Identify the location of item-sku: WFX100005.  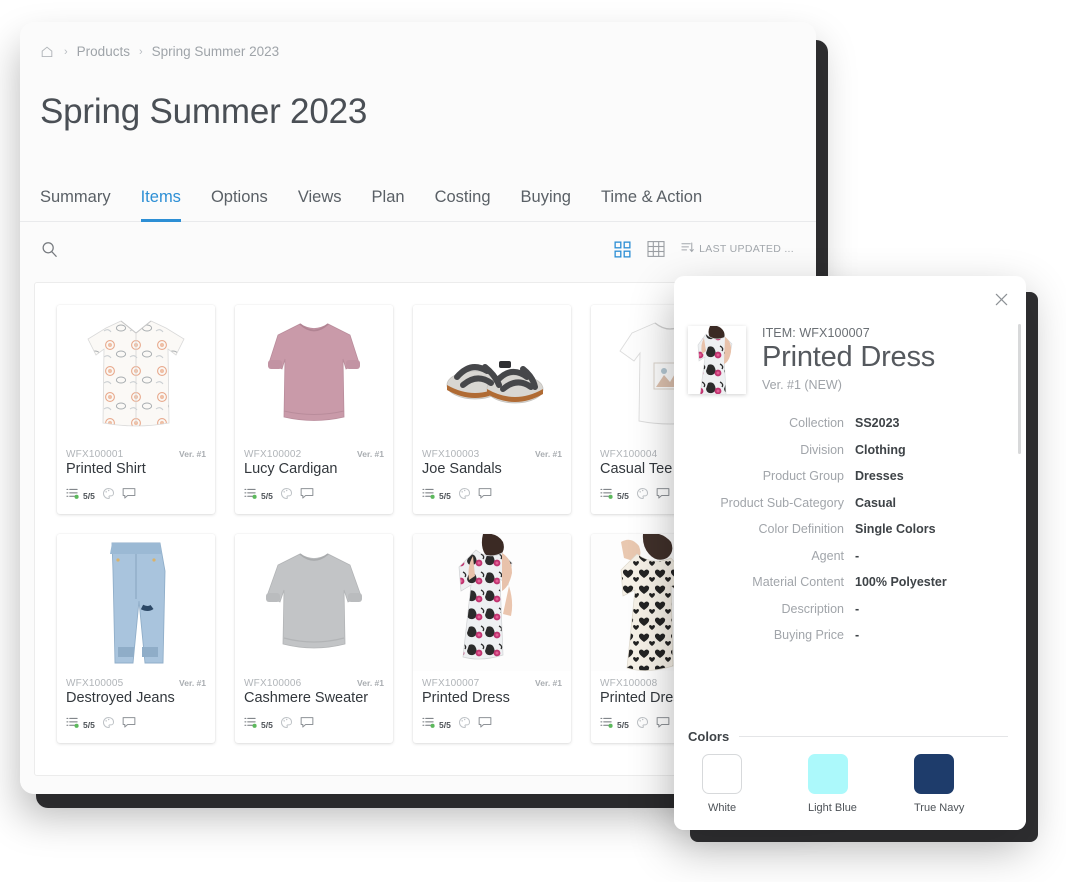
(95, 684).